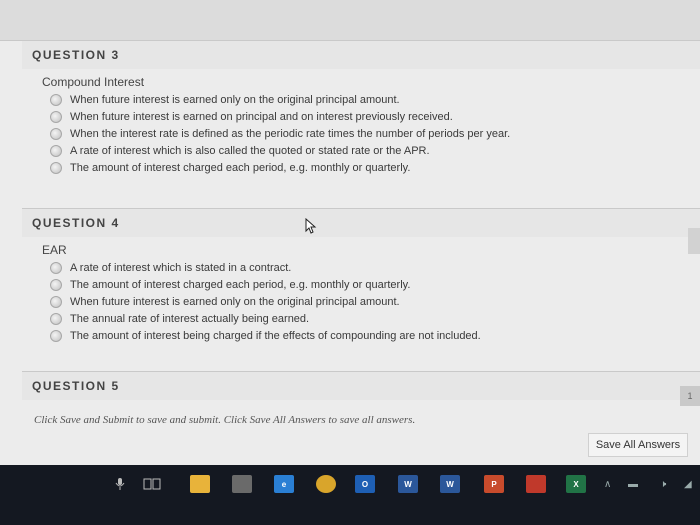 This screenshot has height=525, width=700. Describe the element at coordinates (311, 226) in the screenshot. I see `mouse-cursor-icon` at that location.